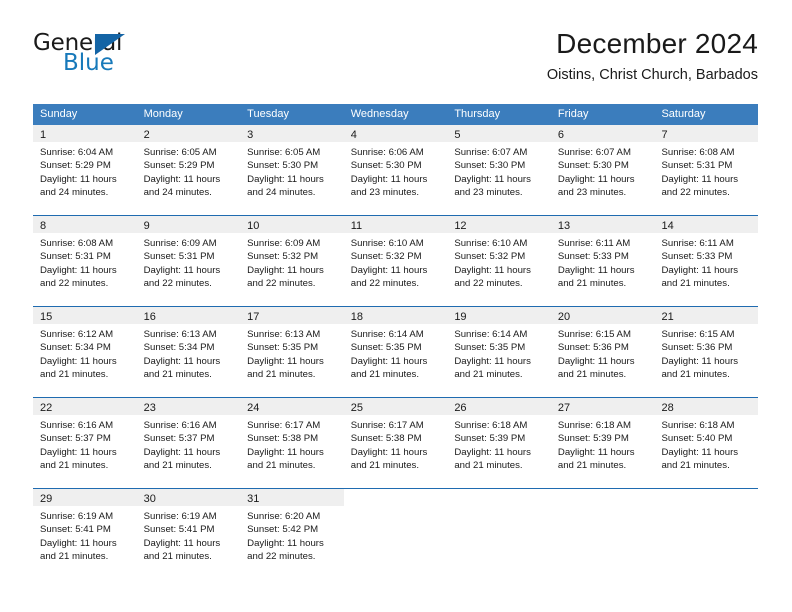 The image size is (792, 612). Describe the element at coordinates (387, 425) in the screenshot. I see `sunrise-text: Sunrise: 6:17 AM` at that location.